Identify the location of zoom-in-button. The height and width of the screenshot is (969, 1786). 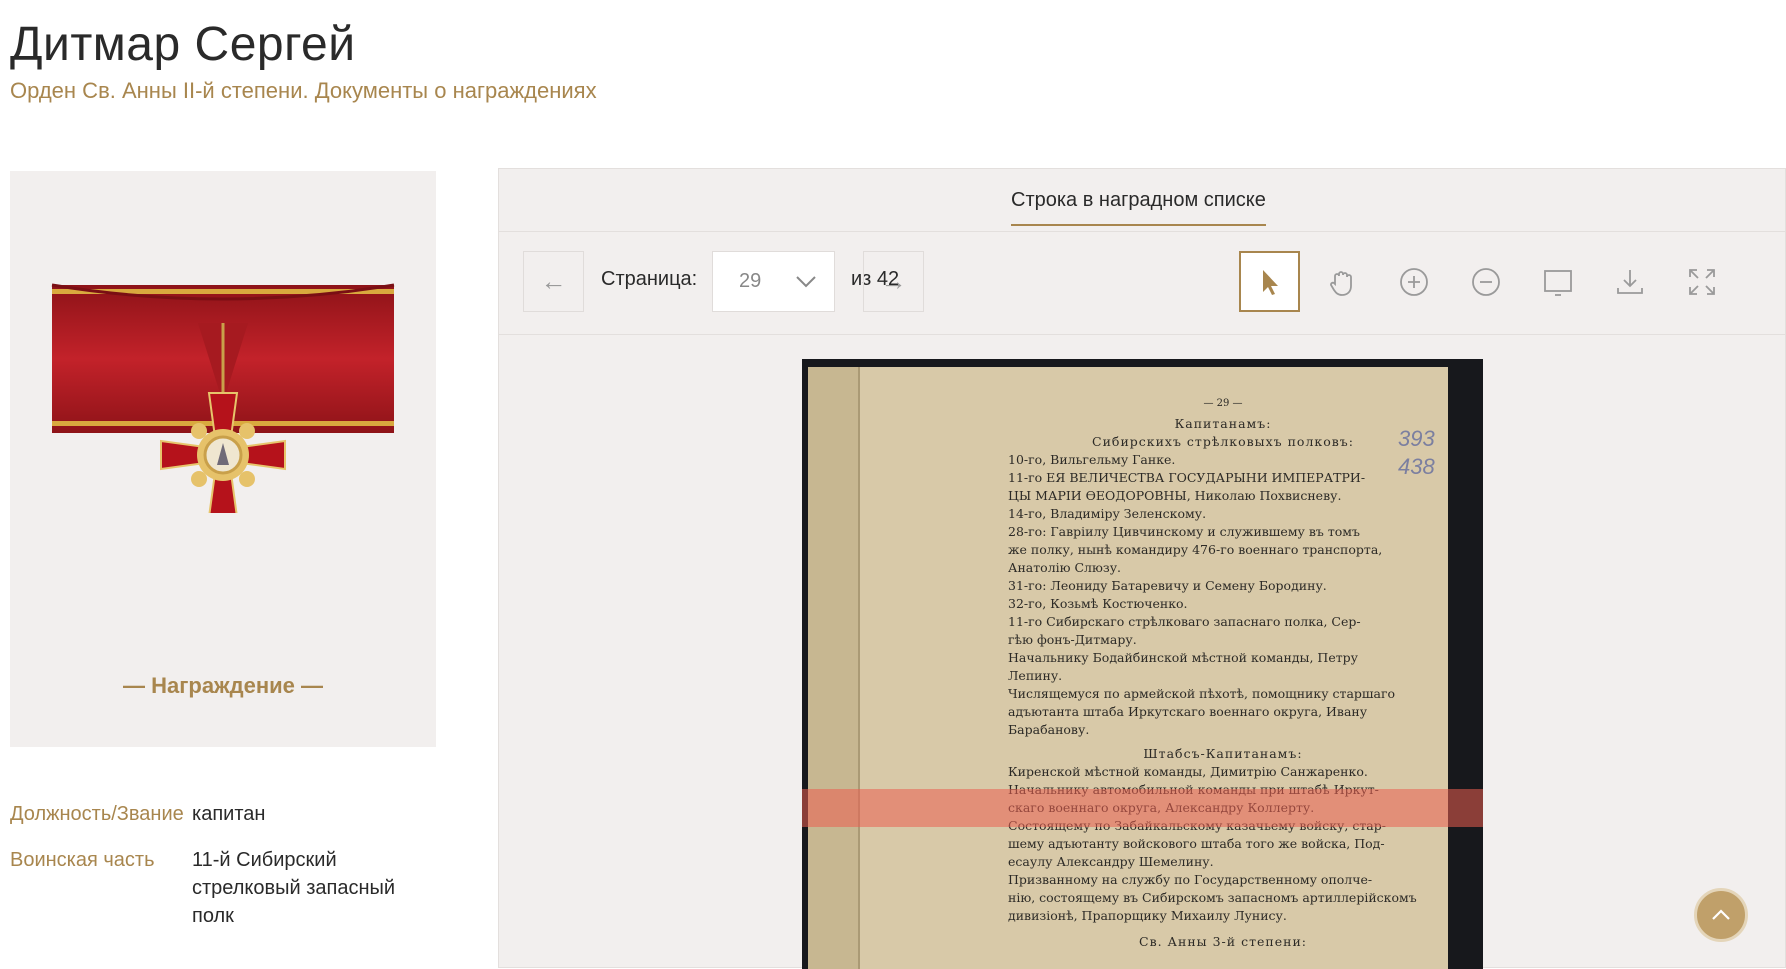
(1413, 281).